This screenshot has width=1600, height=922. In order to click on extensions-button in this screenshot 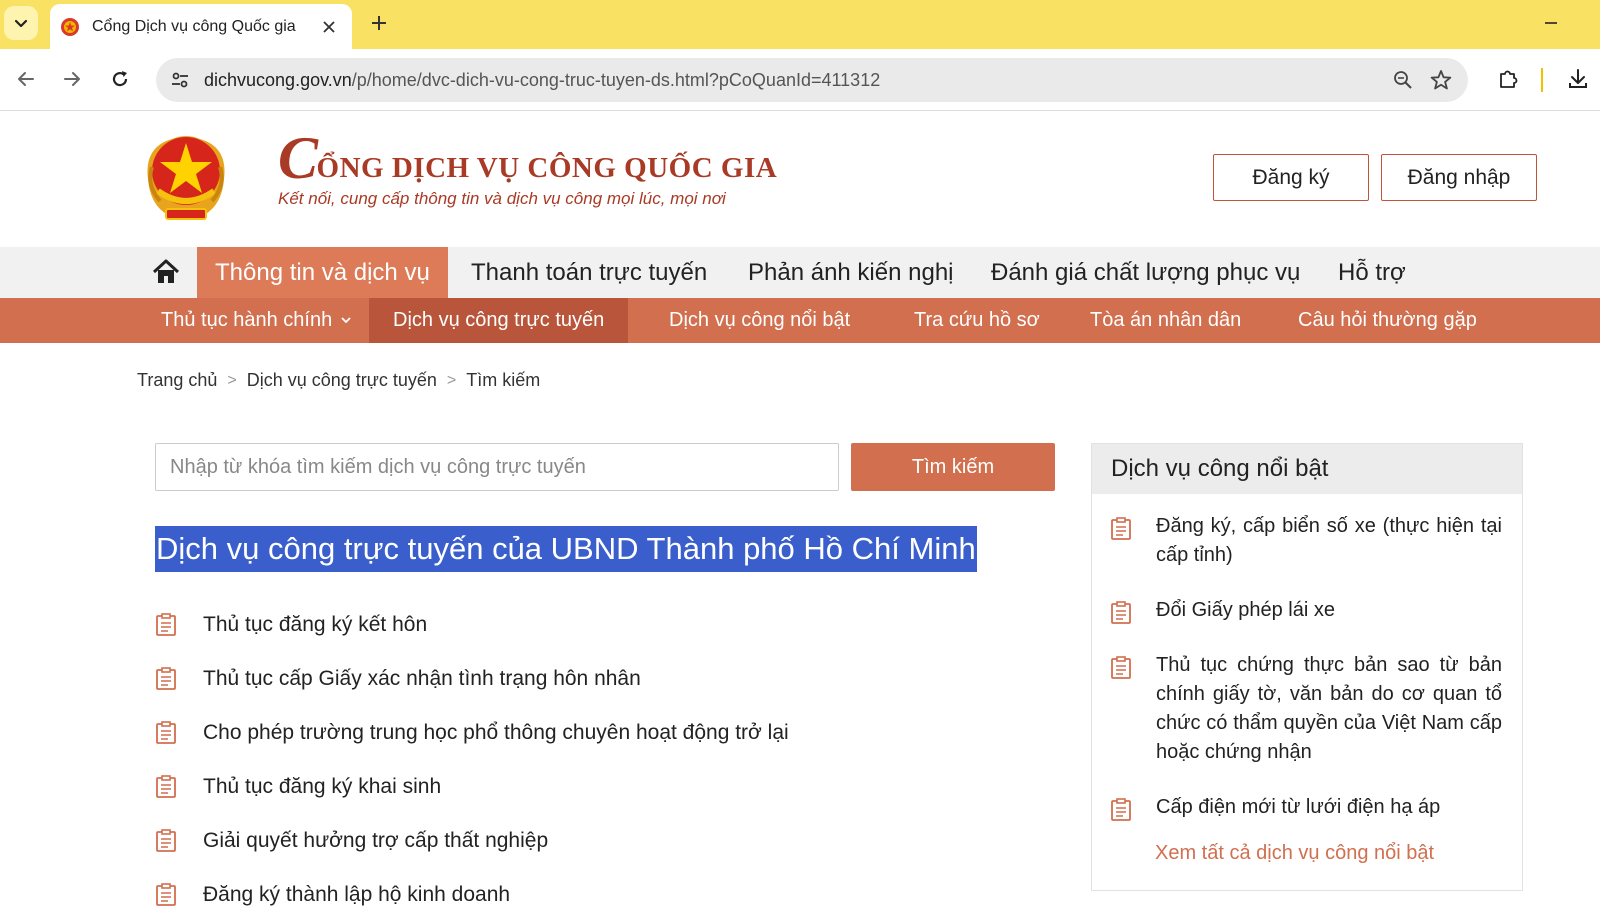, I will do `click(1508, 79)`.